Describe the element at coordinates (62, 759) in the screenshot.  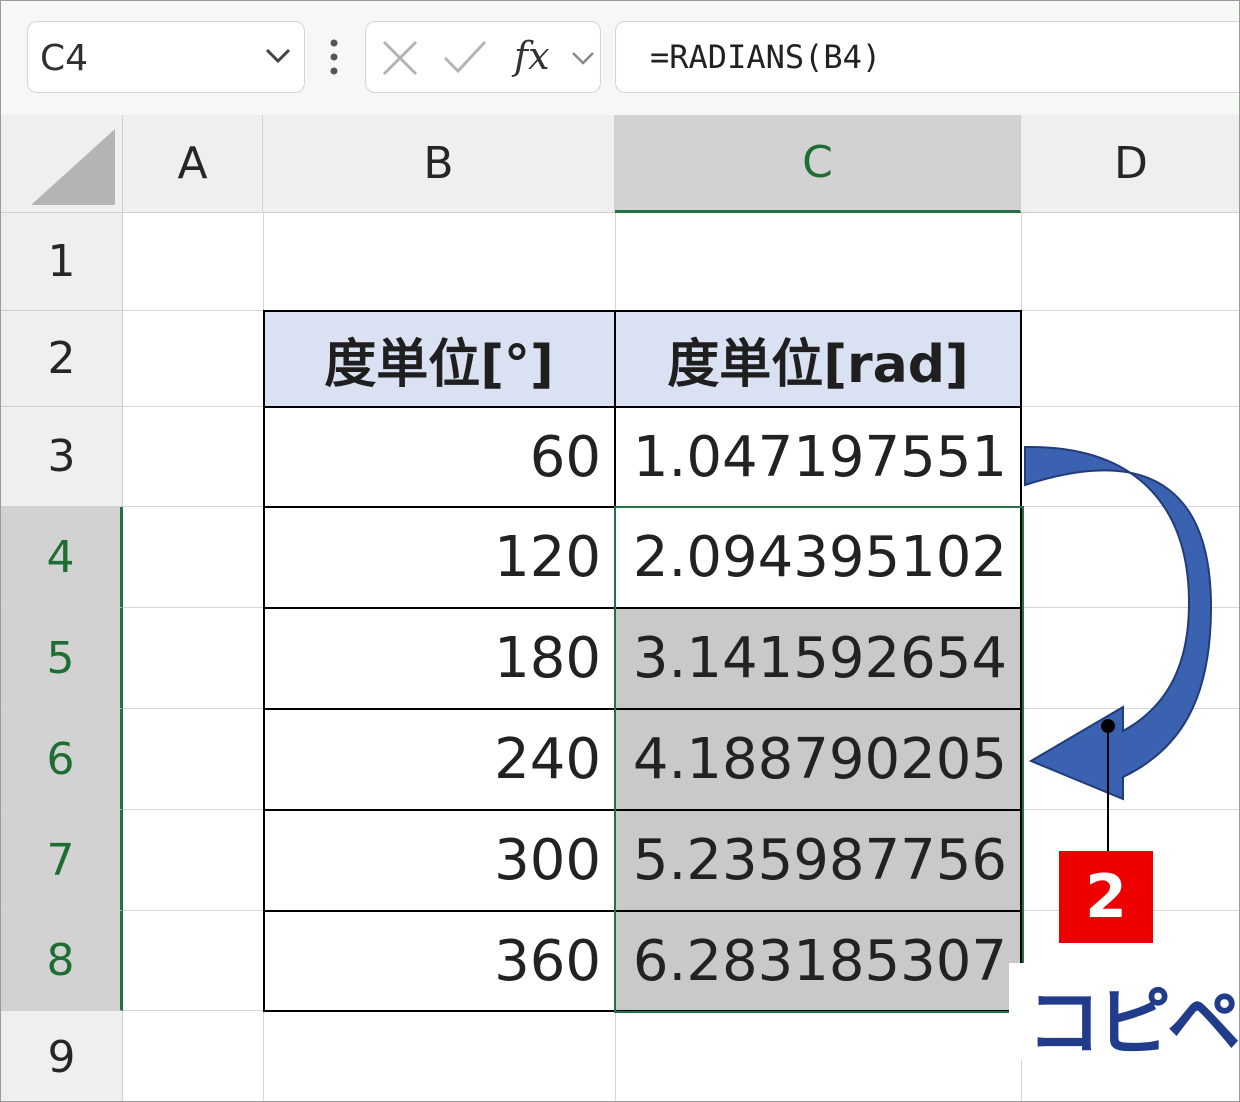
I see `row-header-6: 6` at that location.